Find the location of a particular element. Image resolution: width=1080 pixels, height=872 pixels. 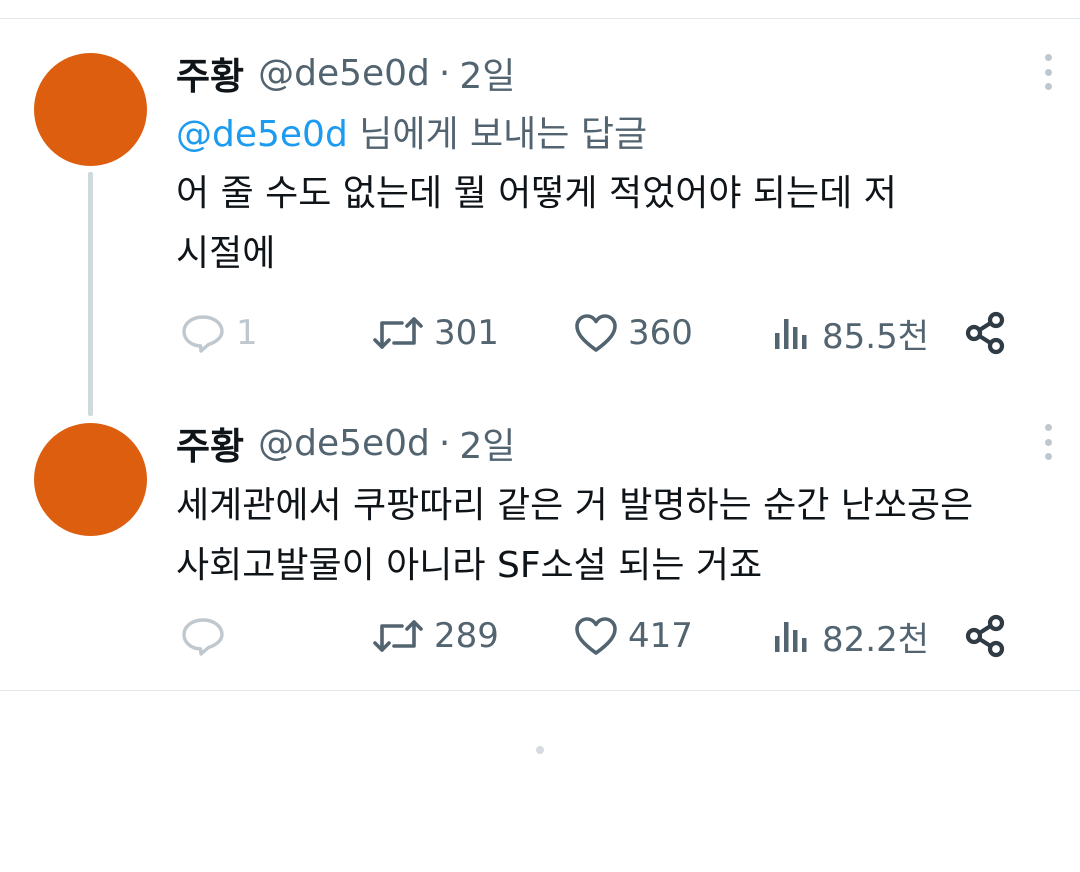

reply-button is located at coordinates (208, 636).